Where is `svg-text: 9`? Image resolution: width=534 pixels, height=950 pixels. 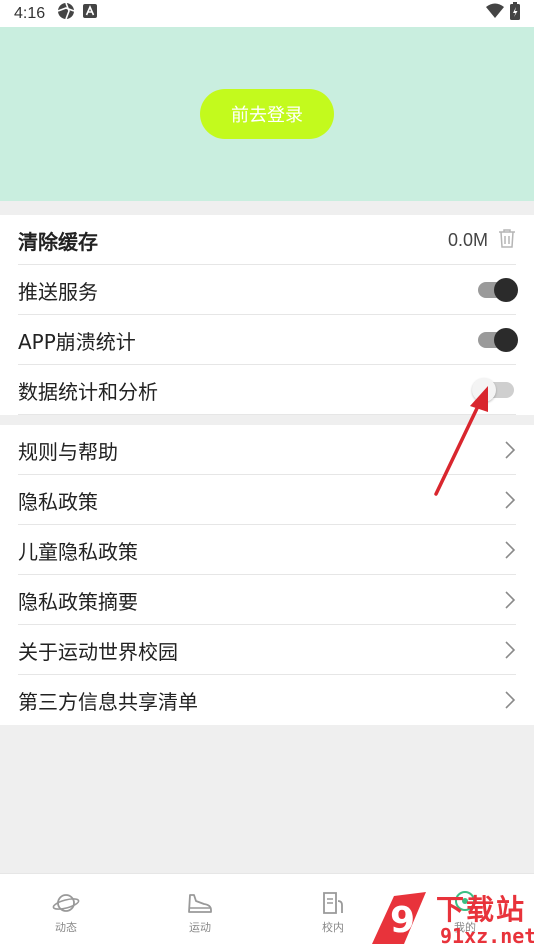
svg-text: 9 is located at coordinates (402, 920).